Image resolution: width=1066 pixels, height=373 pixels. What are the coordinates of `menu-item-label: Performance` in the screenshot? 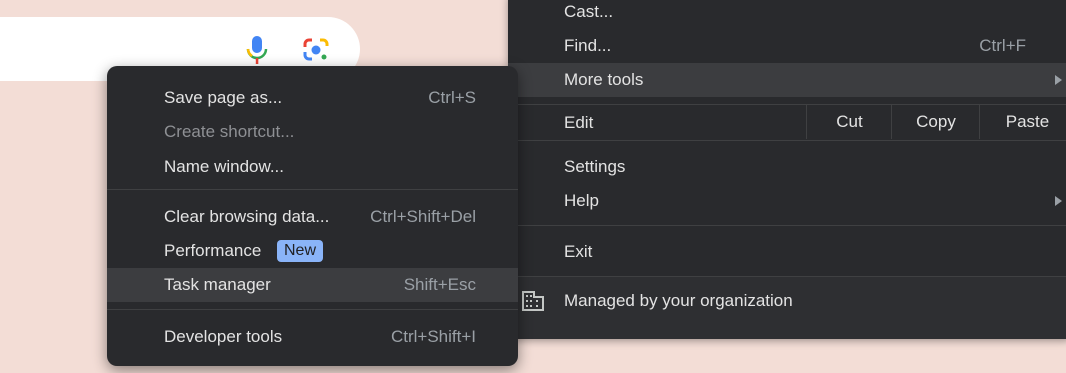 It's located at (213, 250).